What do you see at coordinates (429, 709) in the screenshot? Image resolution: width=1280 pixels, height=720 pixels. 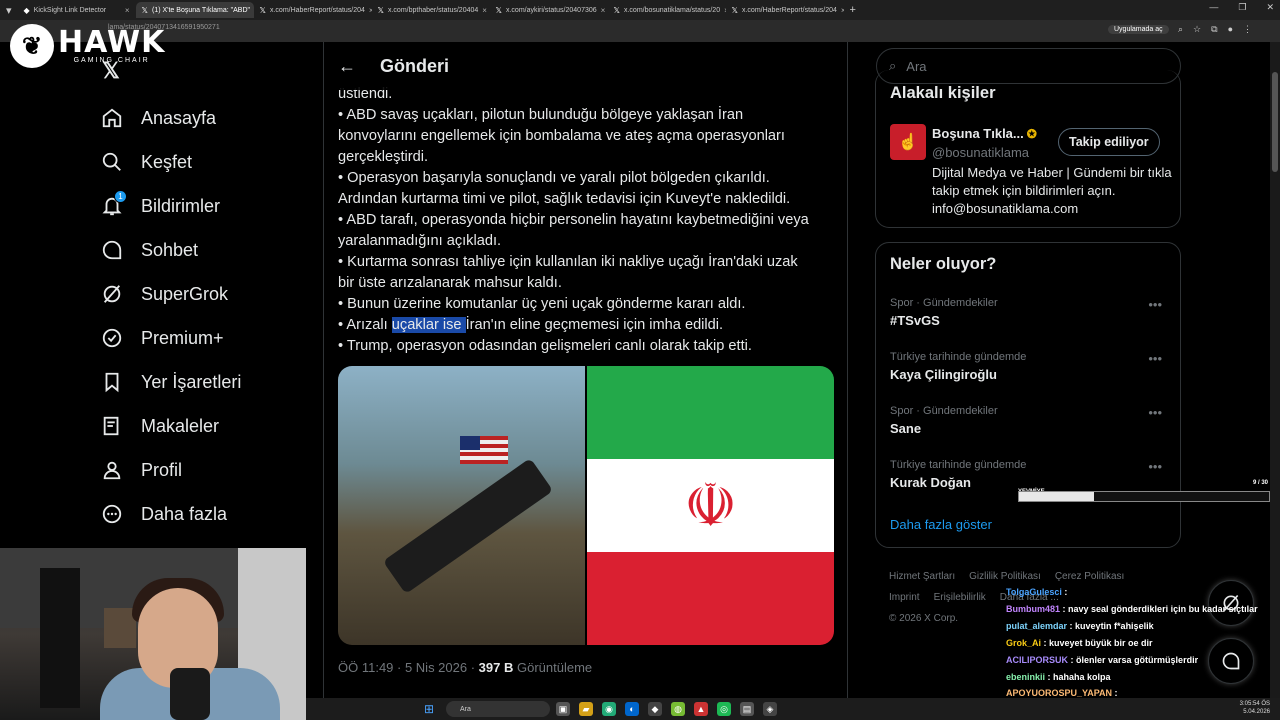 I see `windows-start-icon: ⊞` at bounding box center [429, 709].